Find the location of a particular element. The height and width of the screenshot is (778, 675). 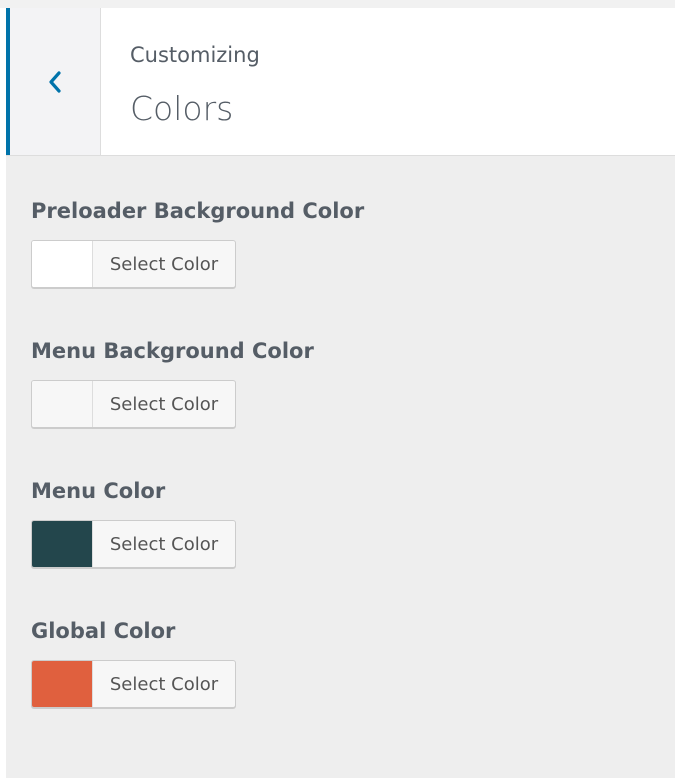

control-label: Preloader Background Color is located at coordinates (198, 211).